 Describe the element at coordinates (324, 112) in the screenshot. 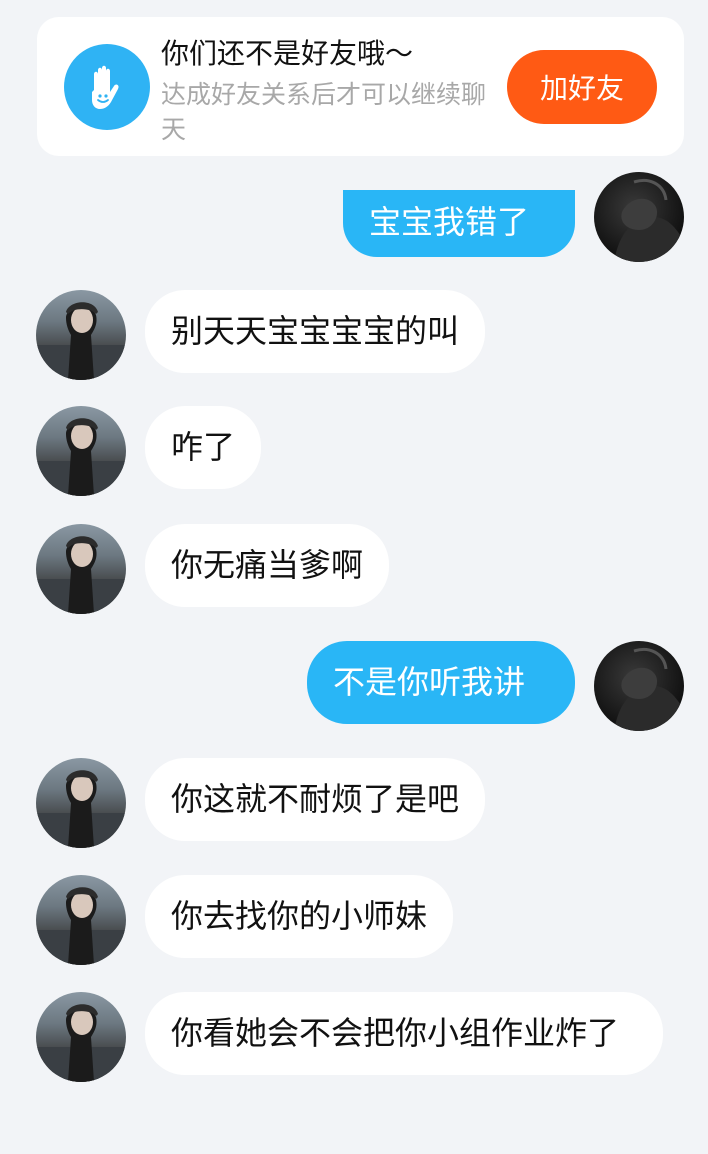

I see `banner-subtitle: 达成好友关系后才可以继续聊天` at that location.